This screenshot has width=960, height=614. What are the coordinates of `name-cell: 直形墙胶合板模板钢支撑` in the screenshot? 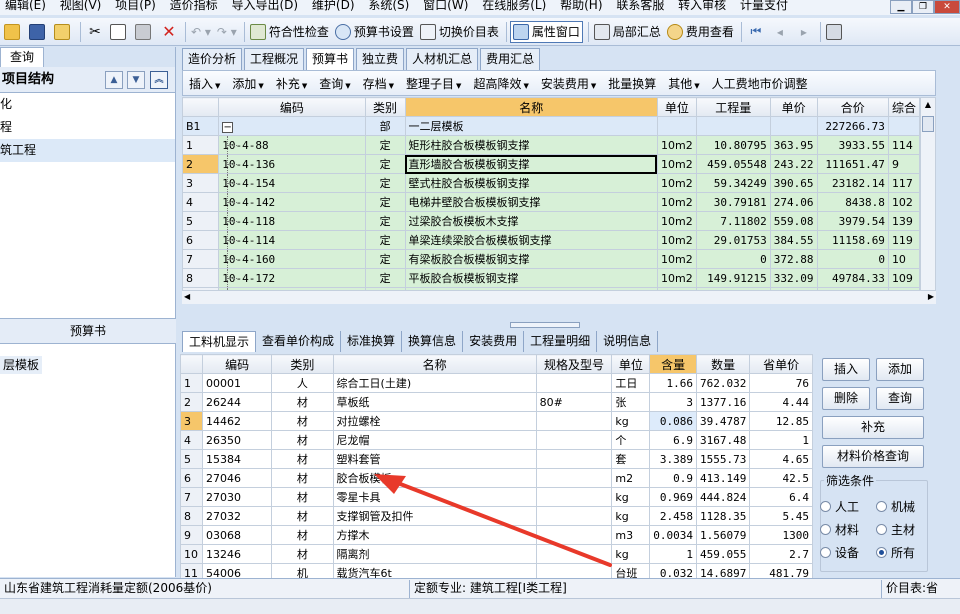 It's located at (531, 164).